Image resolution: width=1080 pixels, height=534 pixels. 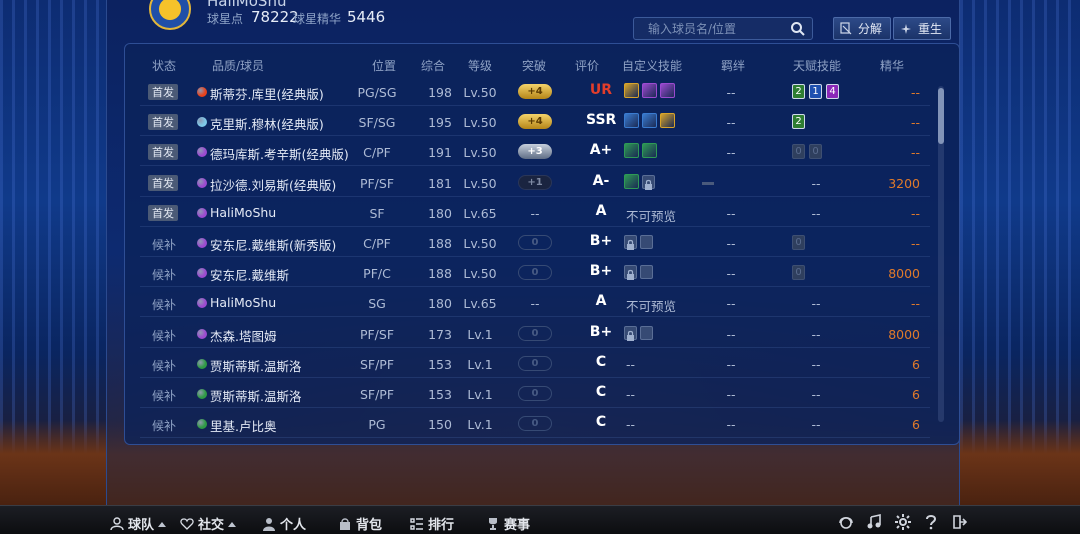 What do you see at coordinates (432, 523) in the screenshot?
I see `nav-ranking: 排行` at bounding box center [432, 523].